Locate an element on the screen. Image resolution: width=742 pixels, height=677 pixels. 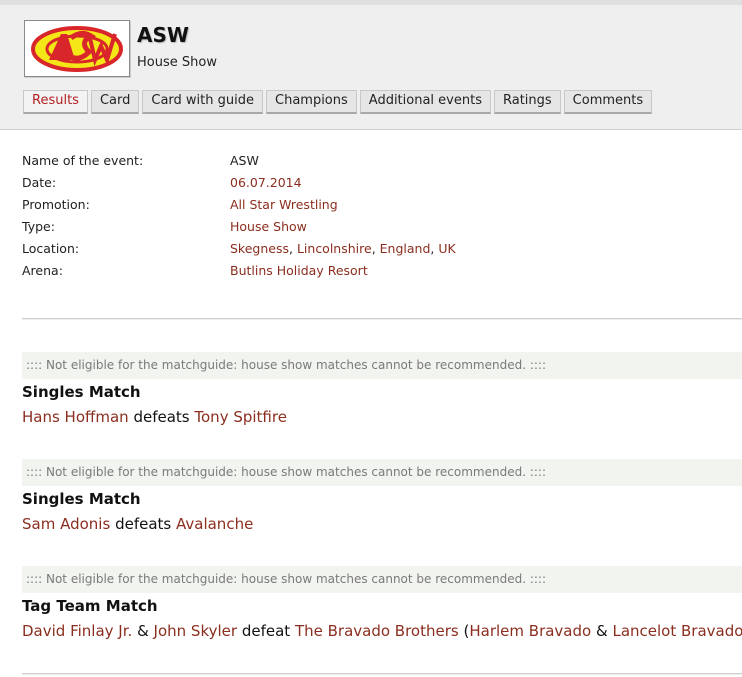
location-link-nation: UK is located at coordinates (446, 248).